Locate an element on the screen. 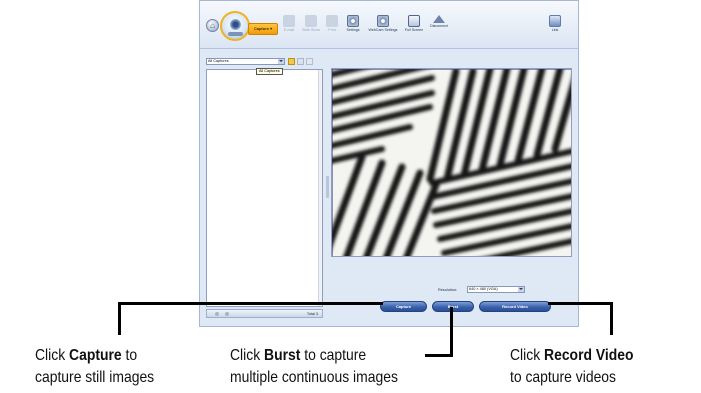 The height and width of the screenshot is (393, 701). panel-splitter-handle is located at coordinates (327, 187).